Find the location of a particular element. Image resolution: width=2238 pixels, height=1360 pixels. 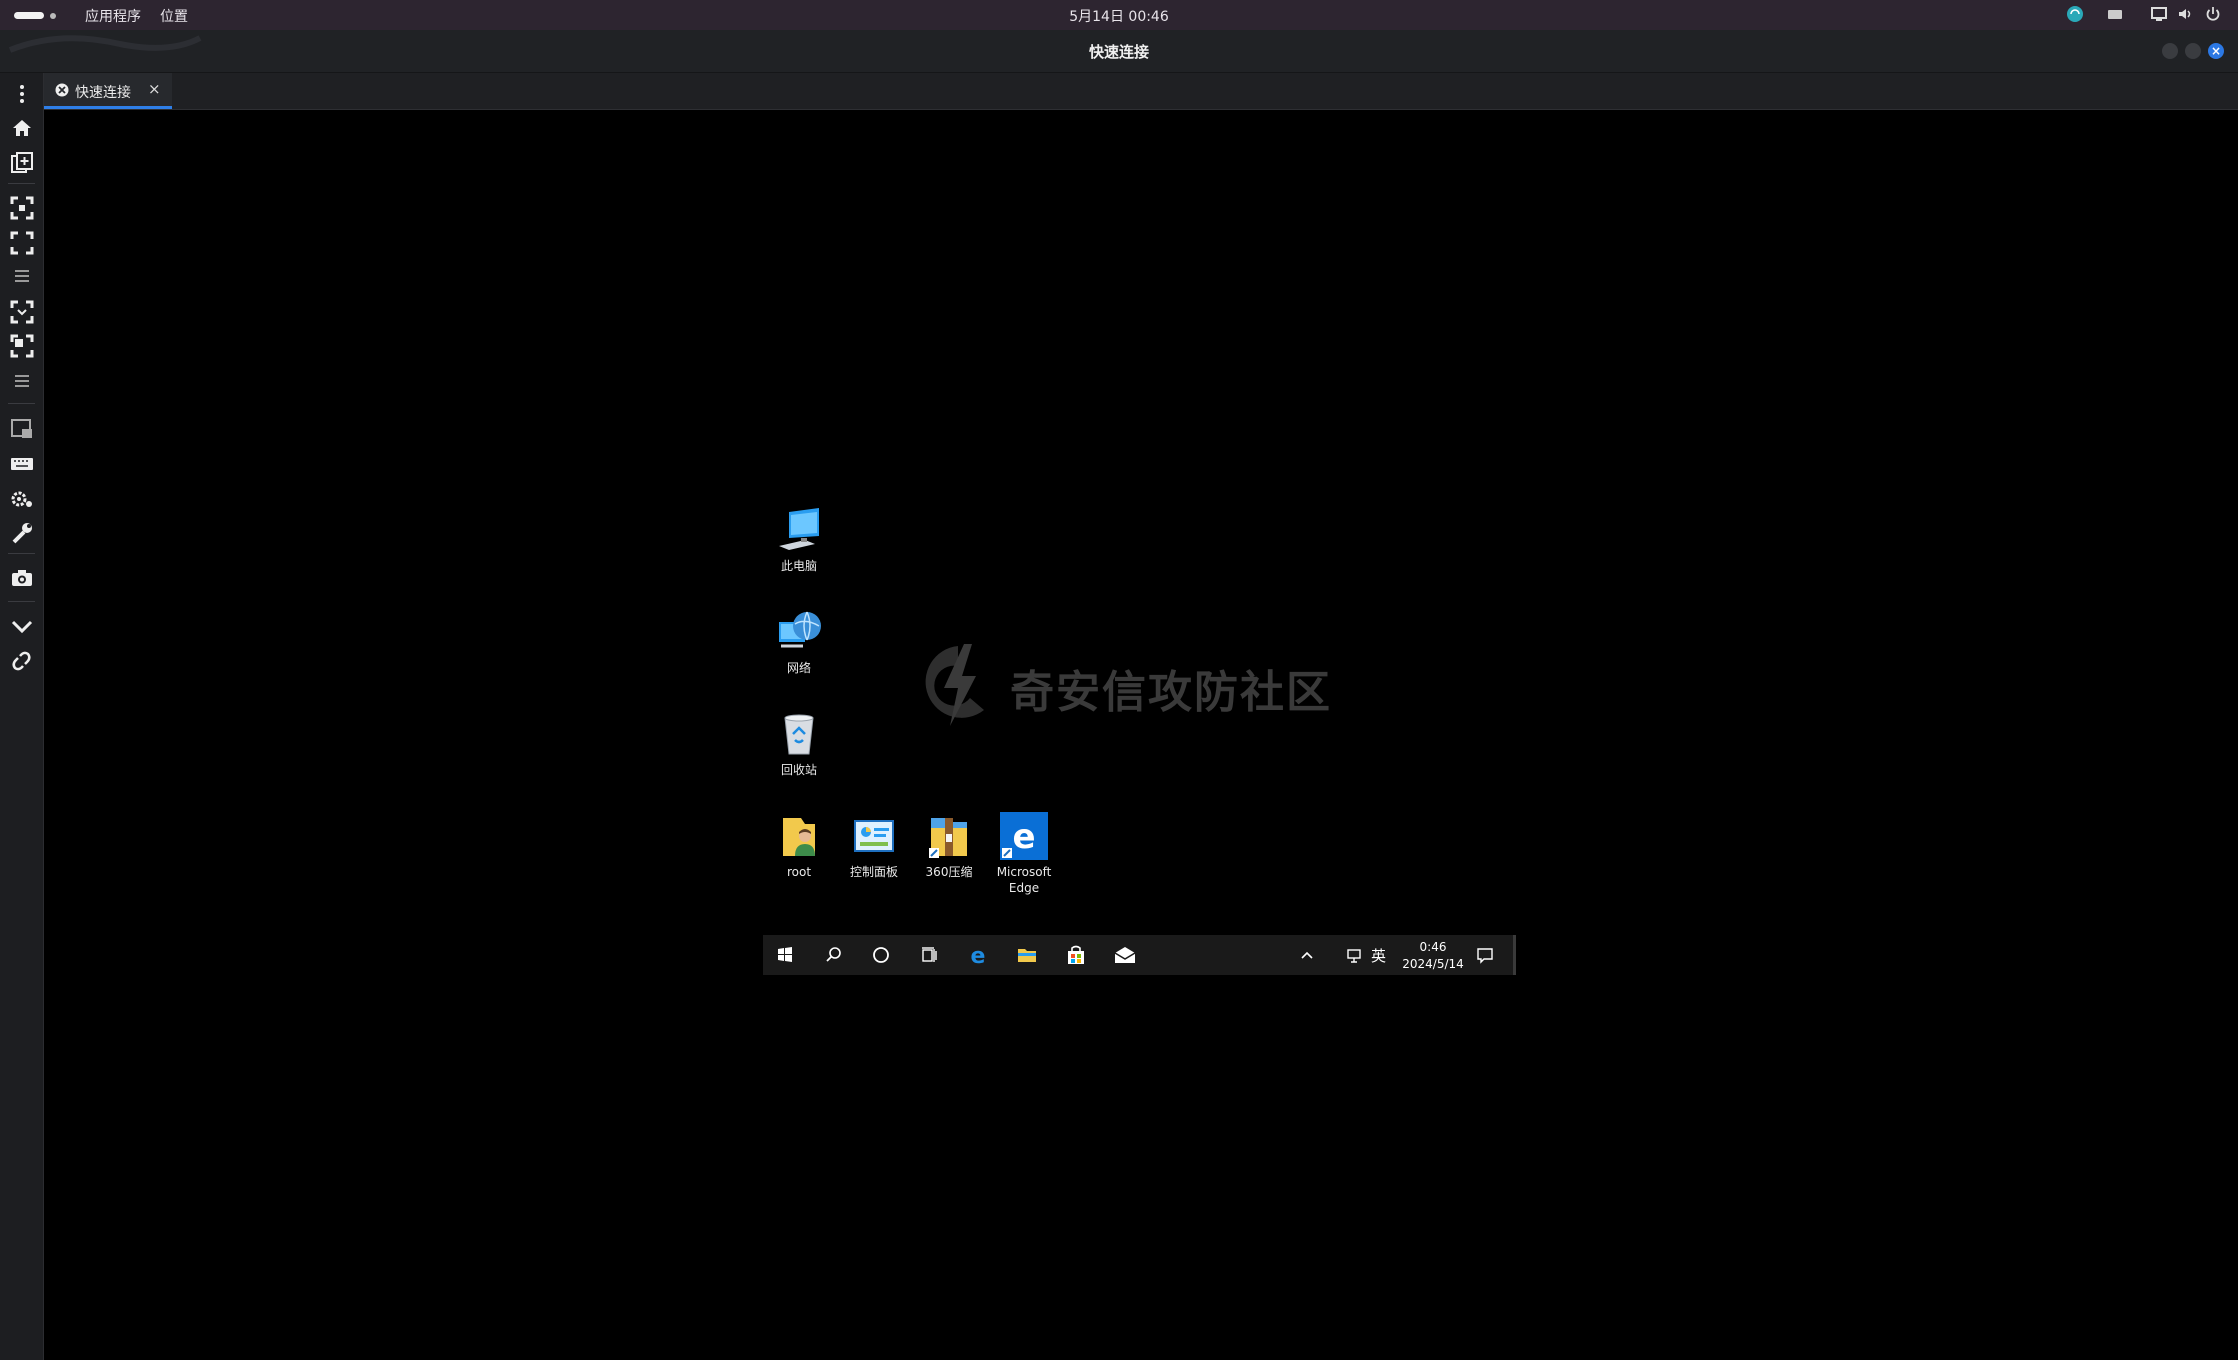

windows-start-icon is located at coordinates (785, 955).